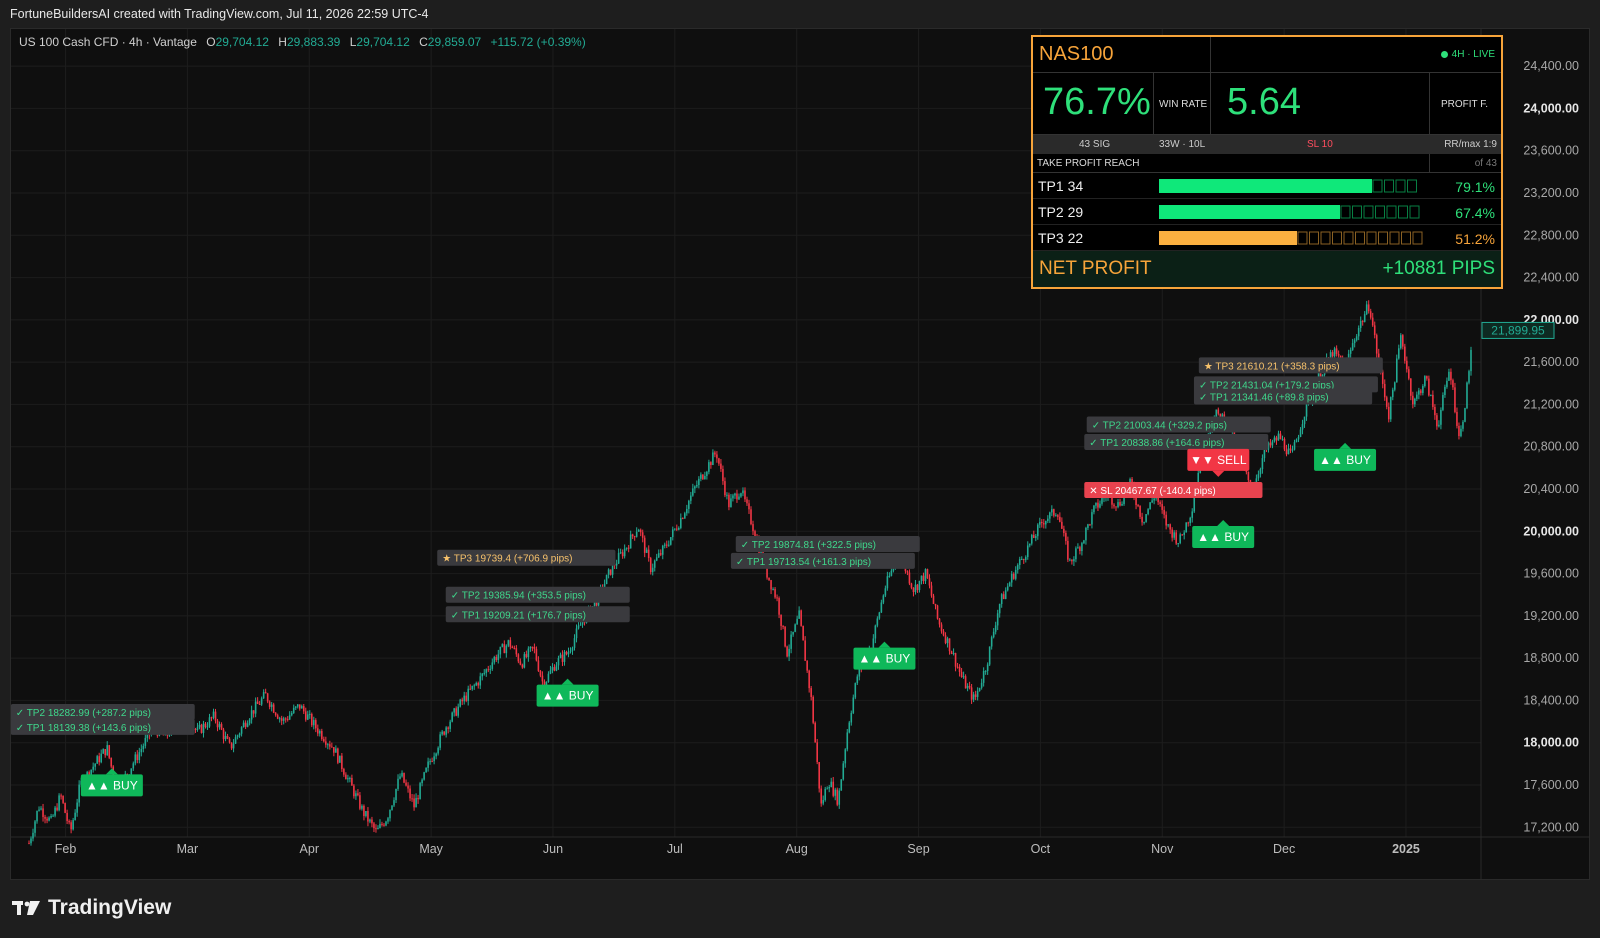  What do you see at coordinates (1465, 104) in the screenshot?
I see `profit-factor-label: PROFIT F.` at bounding box center [1465, 104].